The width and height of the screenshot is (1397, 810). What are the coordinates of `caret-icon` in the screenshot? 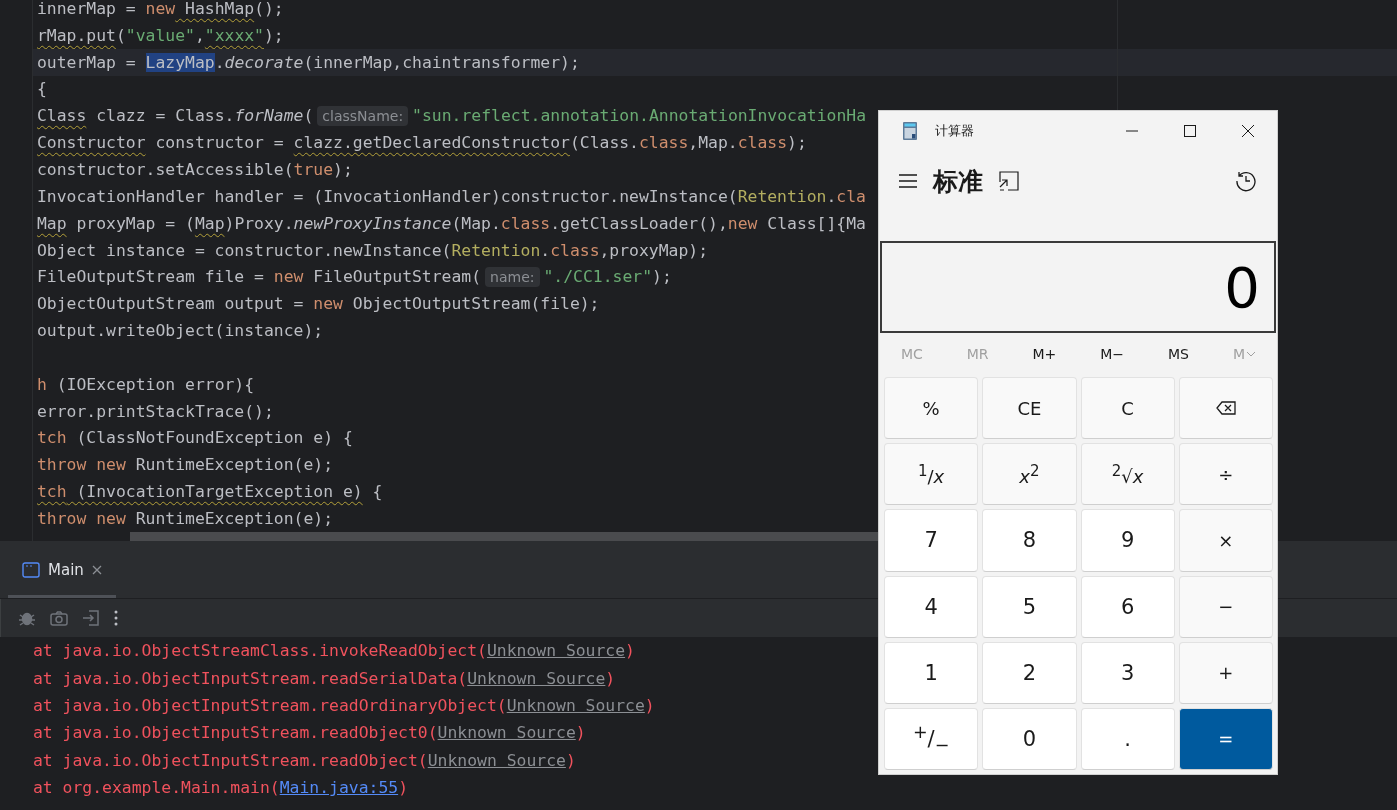 It's located at (1251, 354).